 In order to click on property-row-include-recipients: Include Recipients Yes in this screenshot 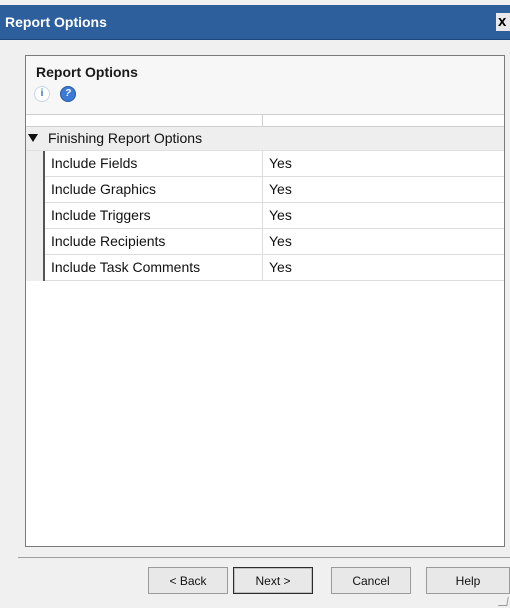, I will do `click(265, 242)`.